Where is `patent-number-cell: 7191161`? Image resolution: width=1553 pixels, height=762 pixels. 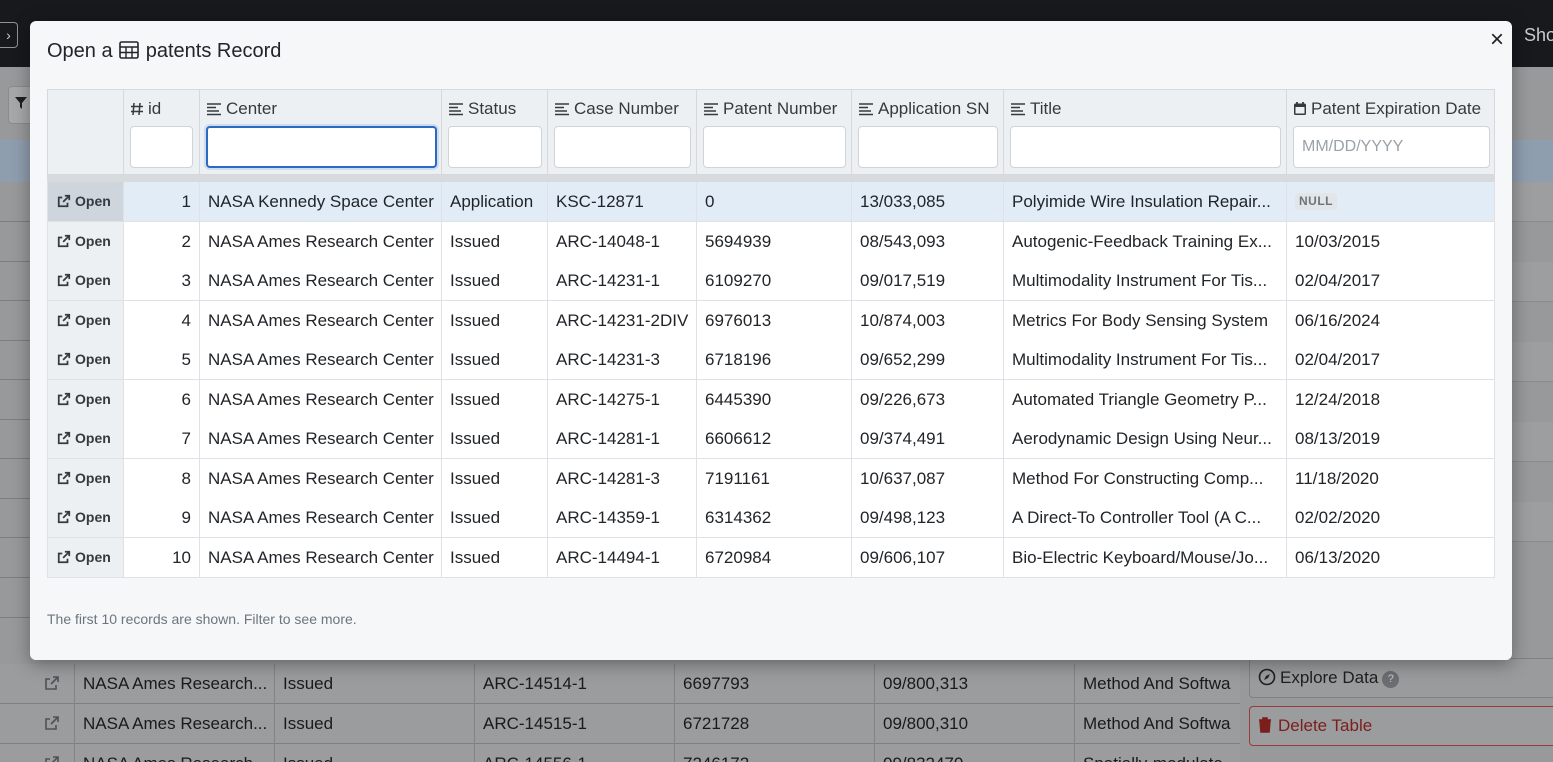
patent-number-cell: 7191161 is located at coordinates (773, 478).